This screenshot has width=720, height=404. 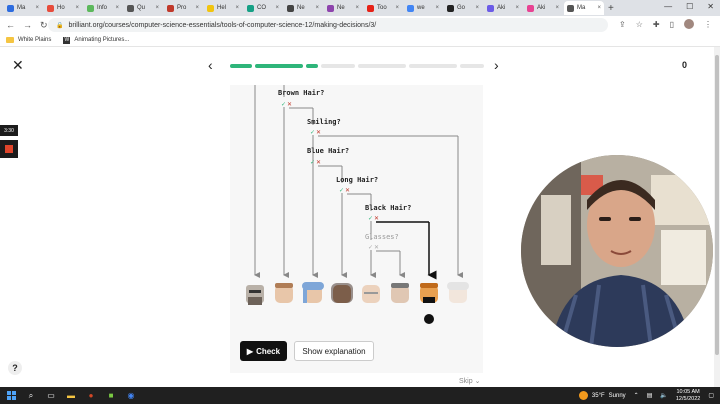 What do you see at coordinates (284, 293) in the screenshot?
I see `face-brown-hair` at bounding box center [284, 293].